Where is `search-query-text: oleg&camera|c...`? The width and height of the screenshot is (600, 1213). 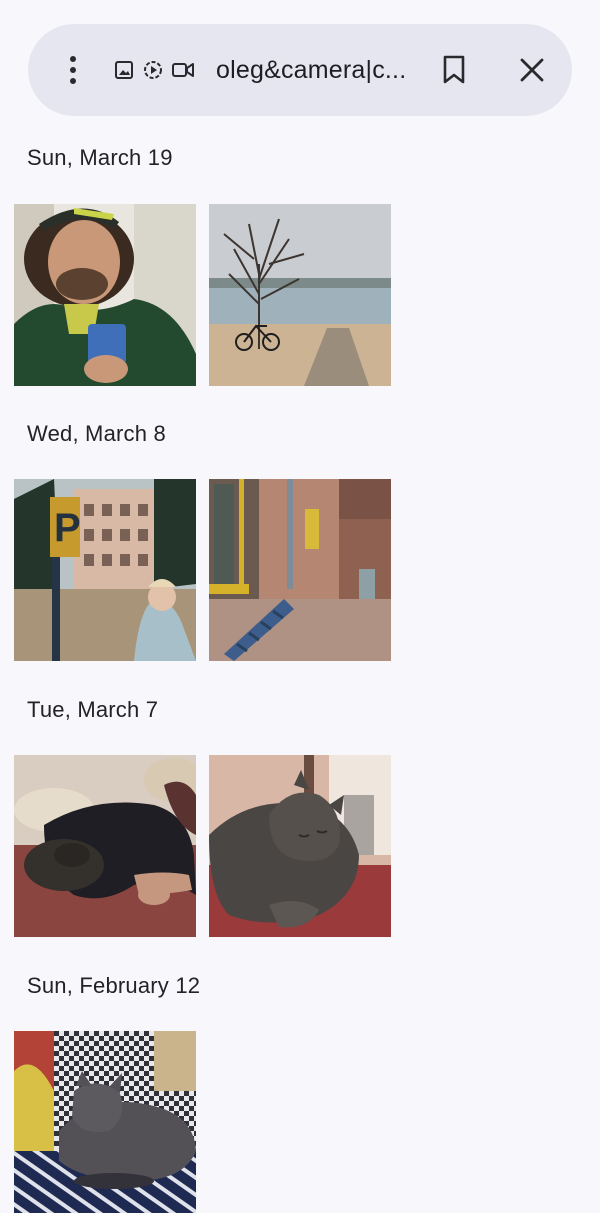
search-query-text: oleg&camera|c... is located at coordinates (314, 70).